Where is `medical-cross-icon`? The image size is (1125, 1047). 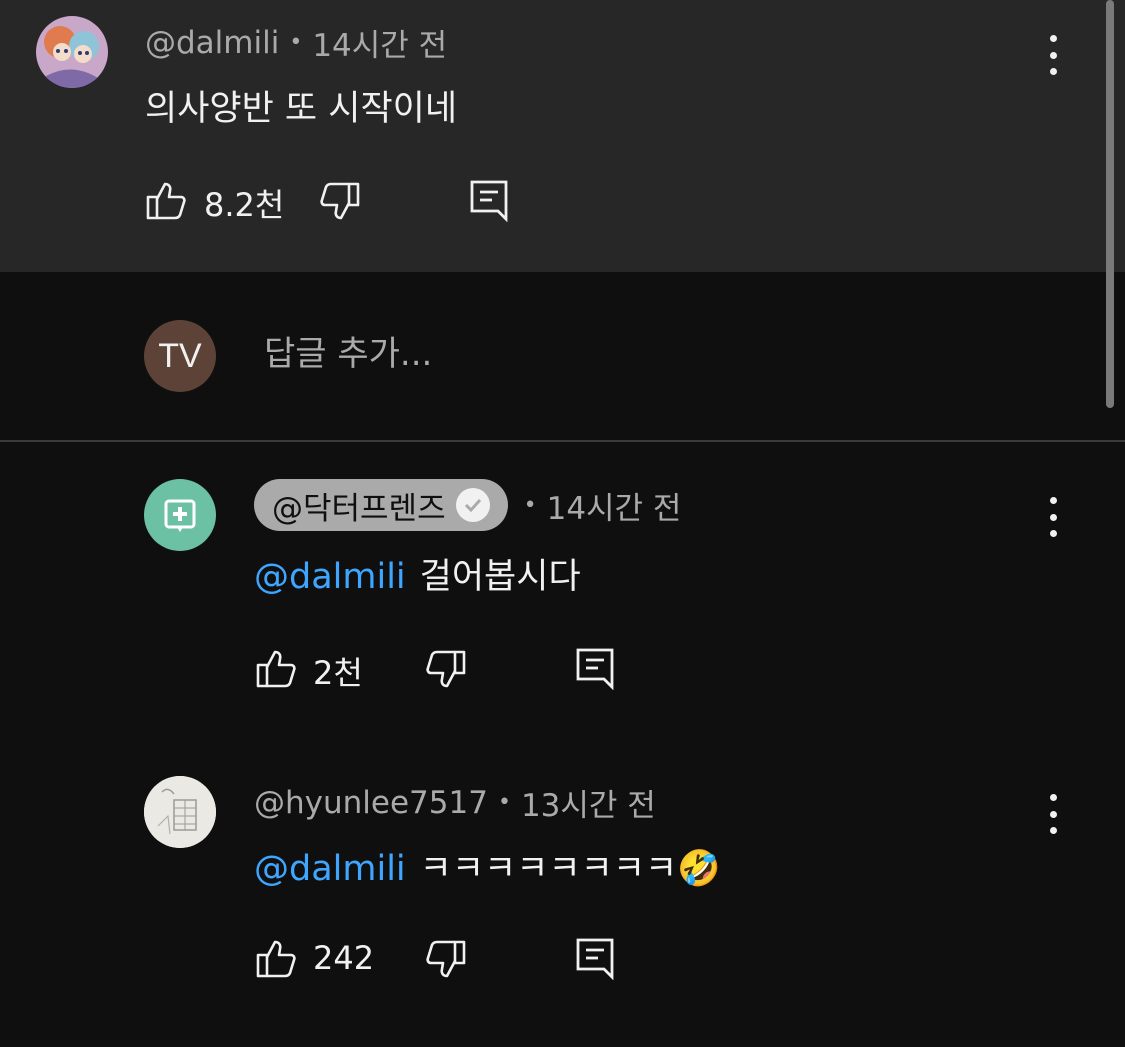 medical-cross-icon is located at coordinates (180, 515).